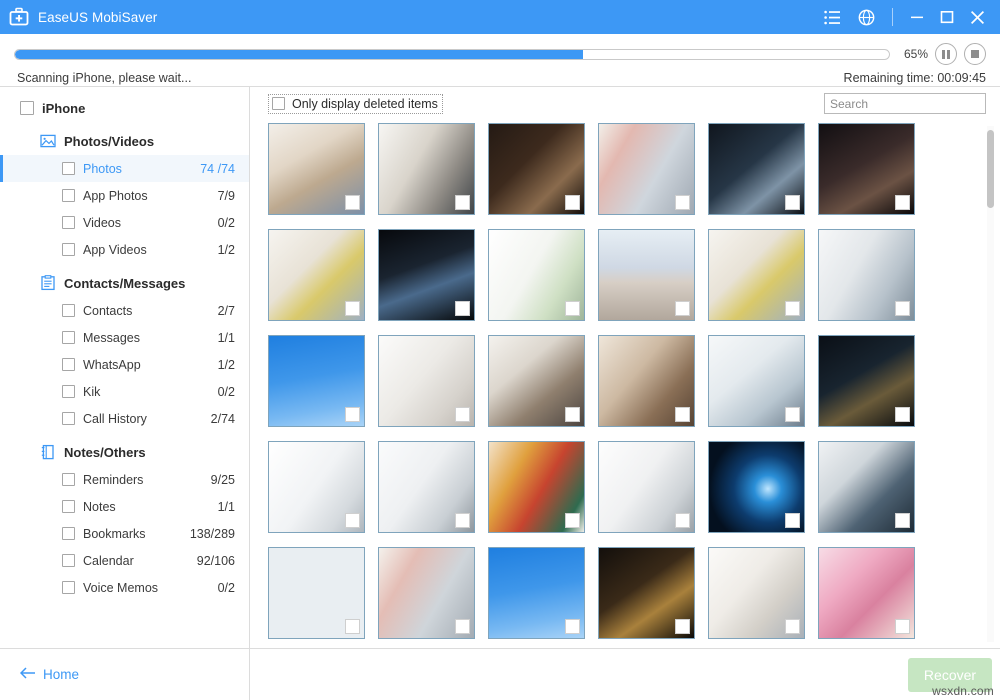 Image resolution: width=1000 pixels, height=700 pixels. What do you see at coordinates (68, 391) in the screenshot?
I see `checkbox-kik` at bounding box center [68, 391].